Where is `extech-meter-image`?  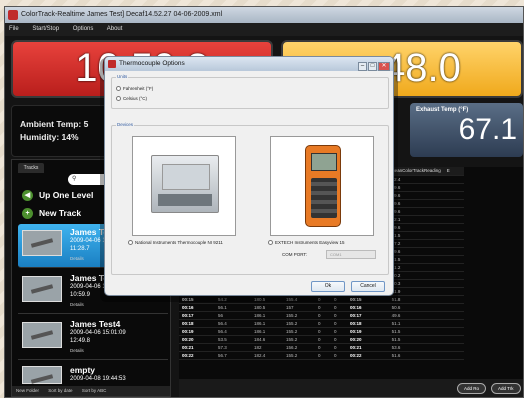 extech-meter-image is located at coordinates (323, 186).